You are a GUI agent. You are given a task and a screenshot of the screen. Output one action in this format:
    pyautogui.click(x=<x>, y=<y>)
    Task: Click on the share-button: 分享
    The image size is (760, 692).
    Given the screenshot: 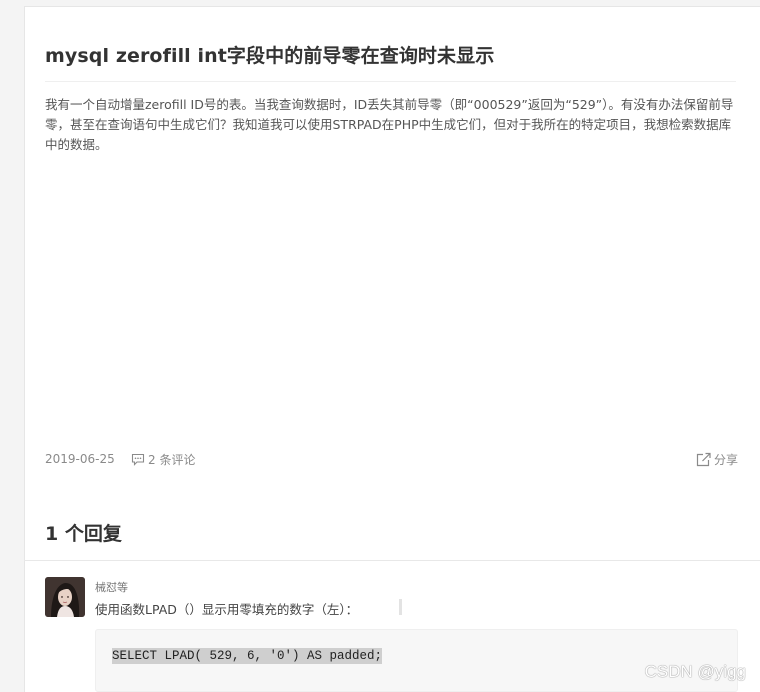 What is the action you would take?
    pyautogui.click(x=717, y=459)
    